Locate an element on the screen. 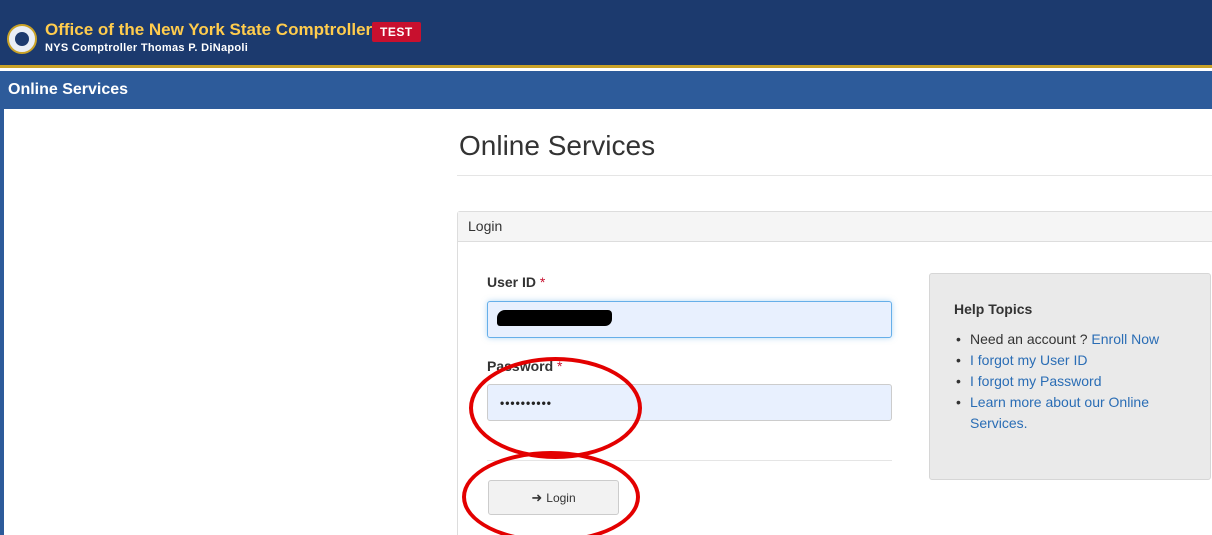 The image size is (1212, 535). nav-bar: Online Services is located at coordinates (606, 90).